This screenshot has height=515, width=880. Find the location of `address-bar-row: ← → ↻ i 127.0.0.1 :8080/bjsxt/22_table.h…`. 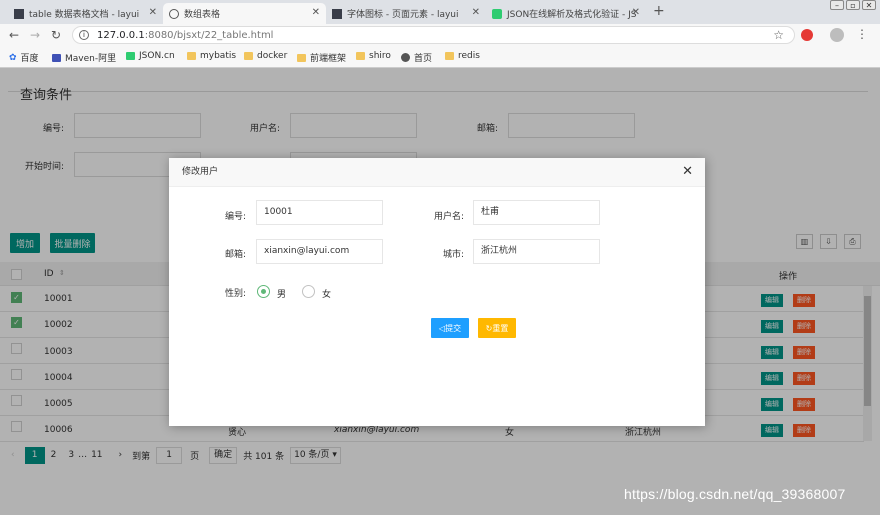

address-bar-row: ← → ↻ i 127.0.0.1 :8080/bjsxt/22_table.h… is located at coordinates (440, 35).